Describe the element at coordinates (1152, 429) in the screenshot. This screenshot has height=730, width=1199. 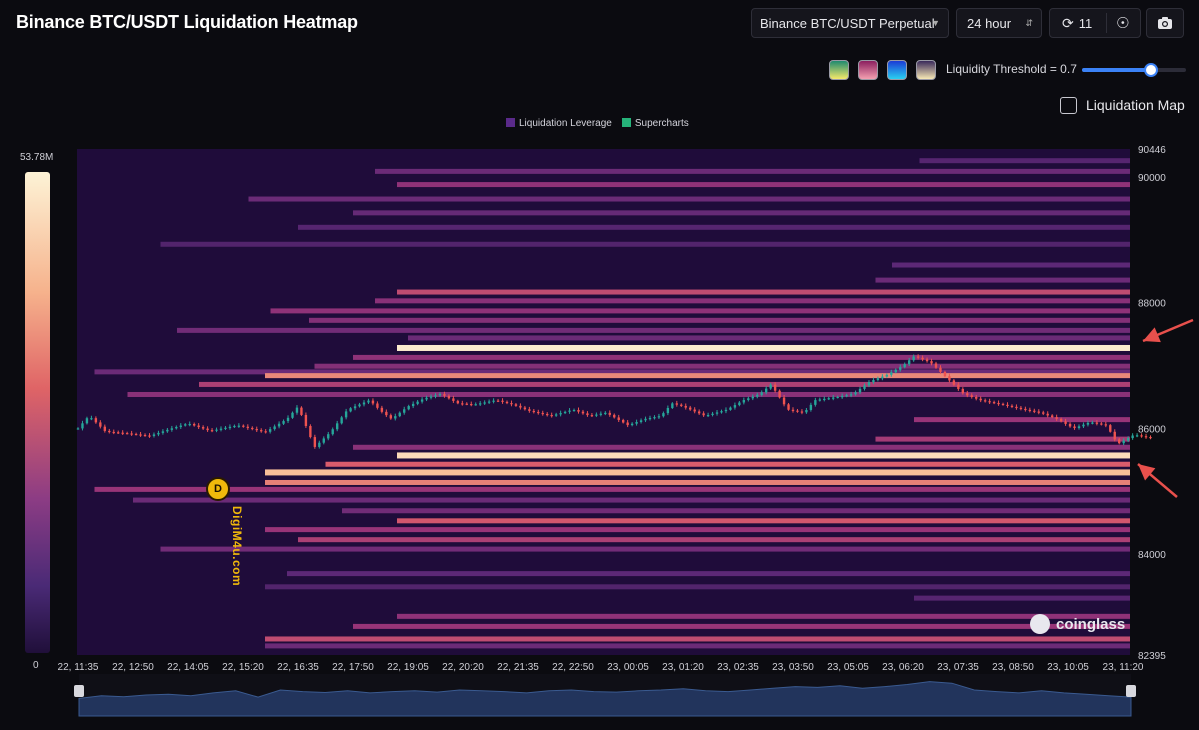
I see `y-tick-label: 86000` at that location.